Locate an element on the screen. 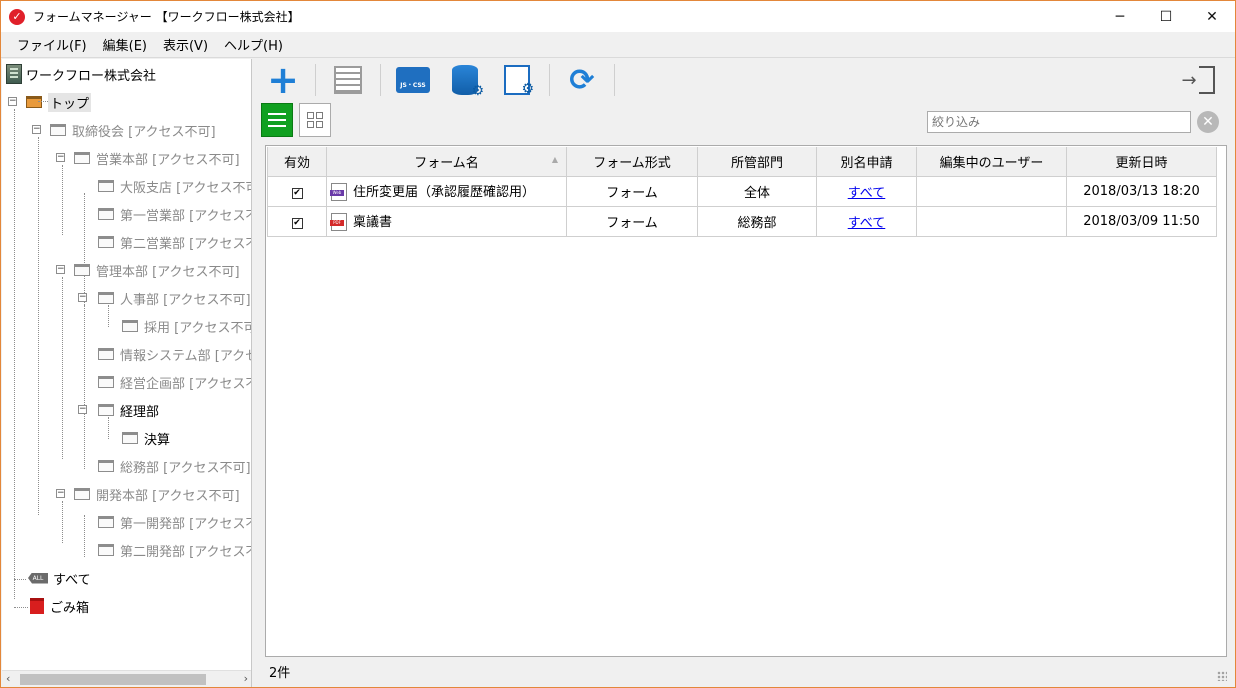 The height and width of the screenshot is (688, 1236). form-name-cell: Web 住所変更届（承認履歴確認用） is located at coordinates (446, 191).